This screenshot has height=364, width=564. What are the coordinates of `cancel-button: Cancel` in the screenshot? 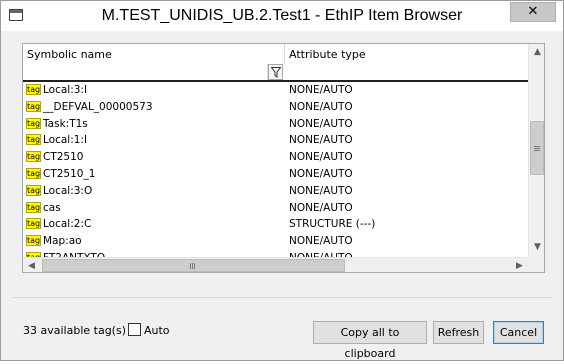 It's located at (518, 332).